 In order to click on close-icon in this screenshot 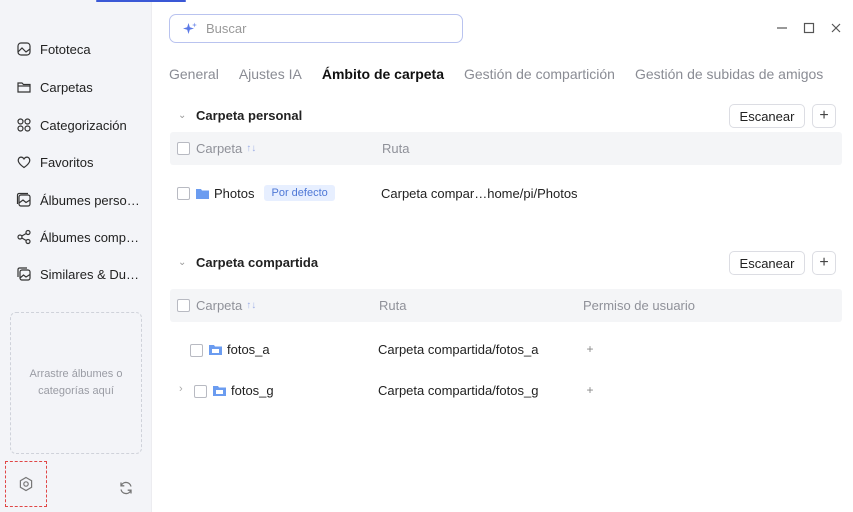, I will do `click(836, 28)`.